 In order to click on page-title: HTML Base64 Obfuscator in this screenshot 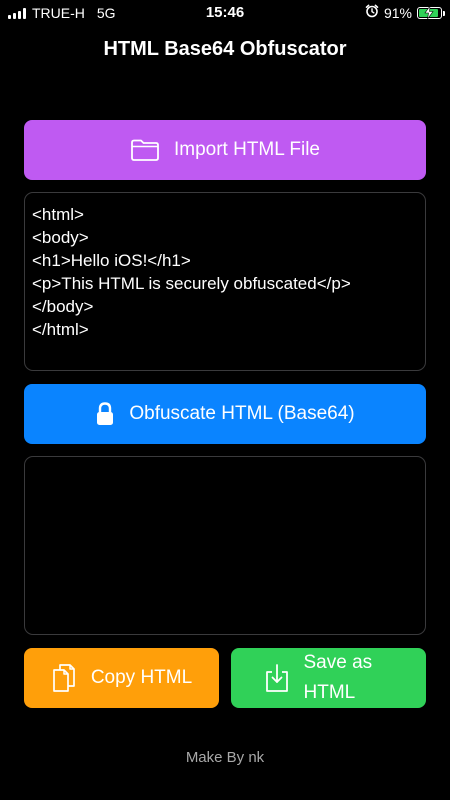, I will do `click(225, 49)`.